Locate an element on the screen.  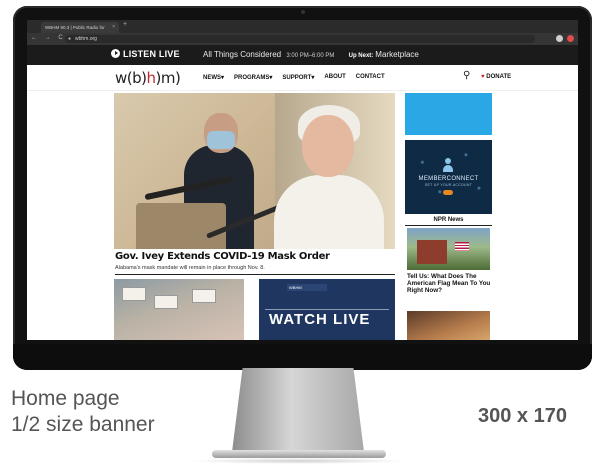
nav-about-label: ABOUT is located at coordinates (335, 77).